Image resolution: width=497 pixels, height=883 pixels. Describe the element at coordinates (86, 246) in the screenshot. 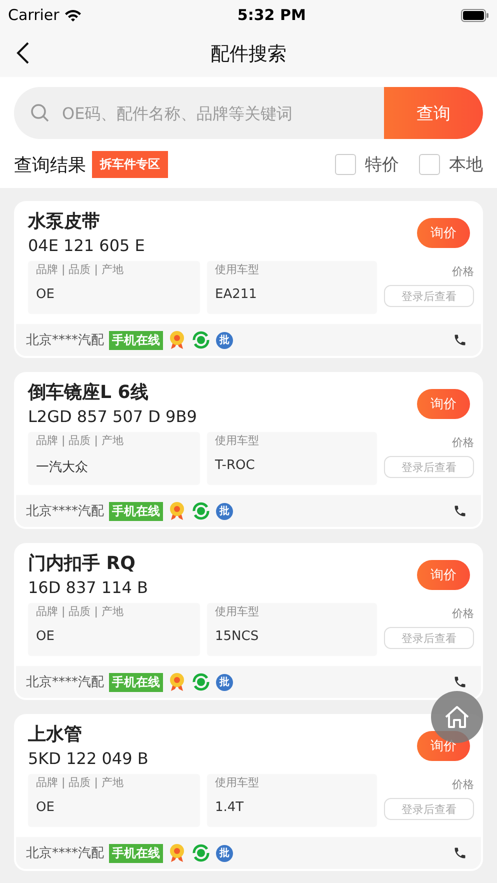

I see `part-code: 04E 121 605 E` at that location.